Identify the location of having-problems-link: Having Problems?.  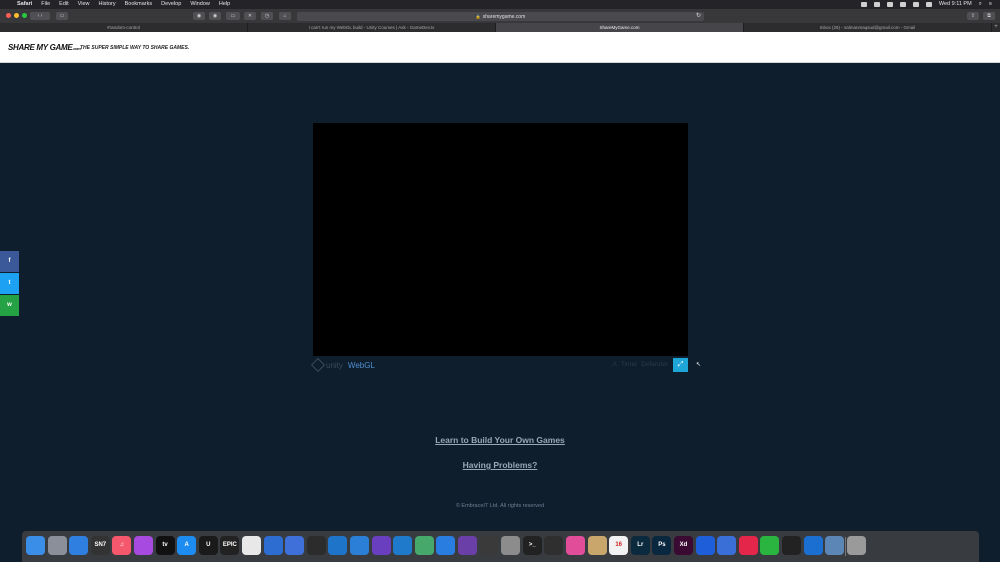
(500, 465).